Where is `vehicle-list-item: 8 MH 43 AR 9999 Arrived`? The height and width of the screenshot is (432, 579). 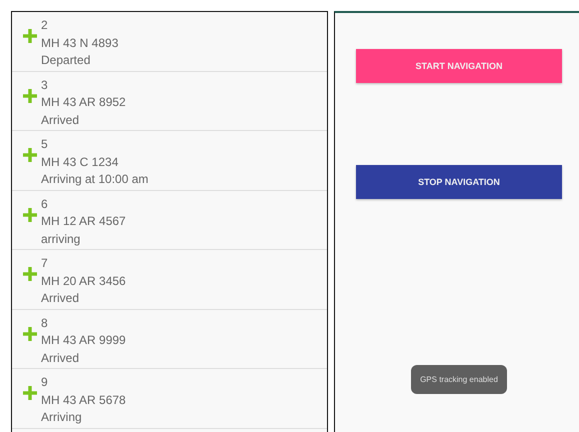 vehicle-list-item: 8 MH 43 AR 9999 Arrived is located at coordinates (169, 339).